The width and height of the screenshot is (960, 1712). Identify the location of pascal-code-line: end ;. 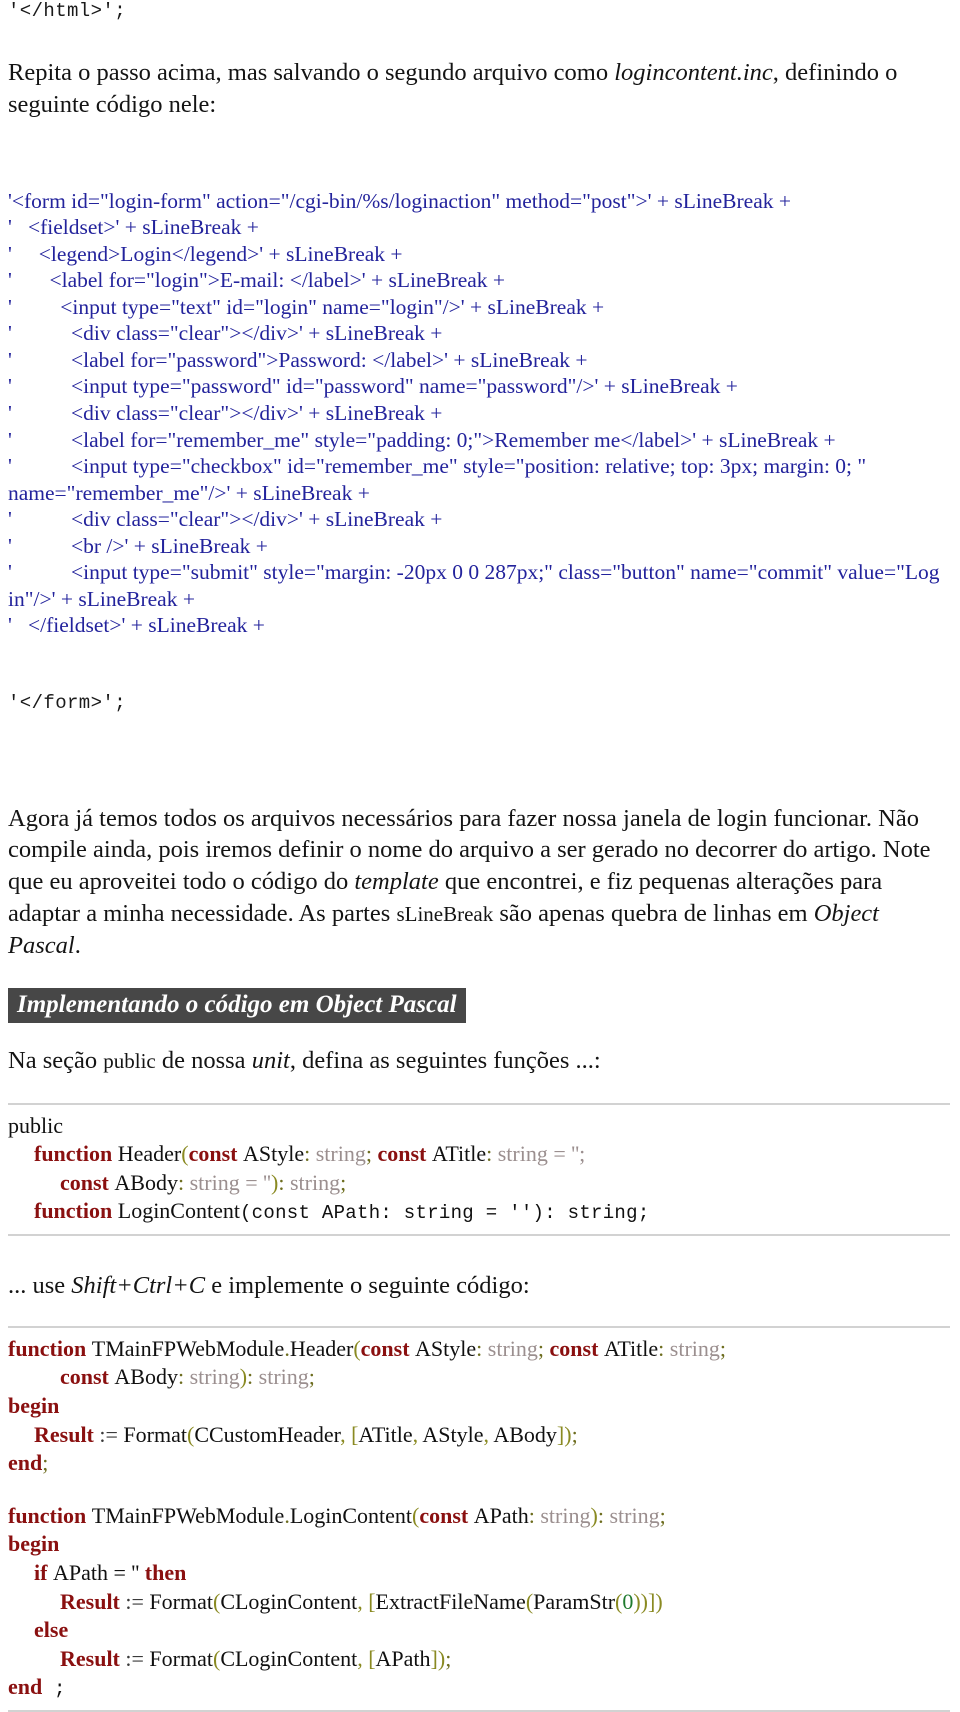
(479, 1687).